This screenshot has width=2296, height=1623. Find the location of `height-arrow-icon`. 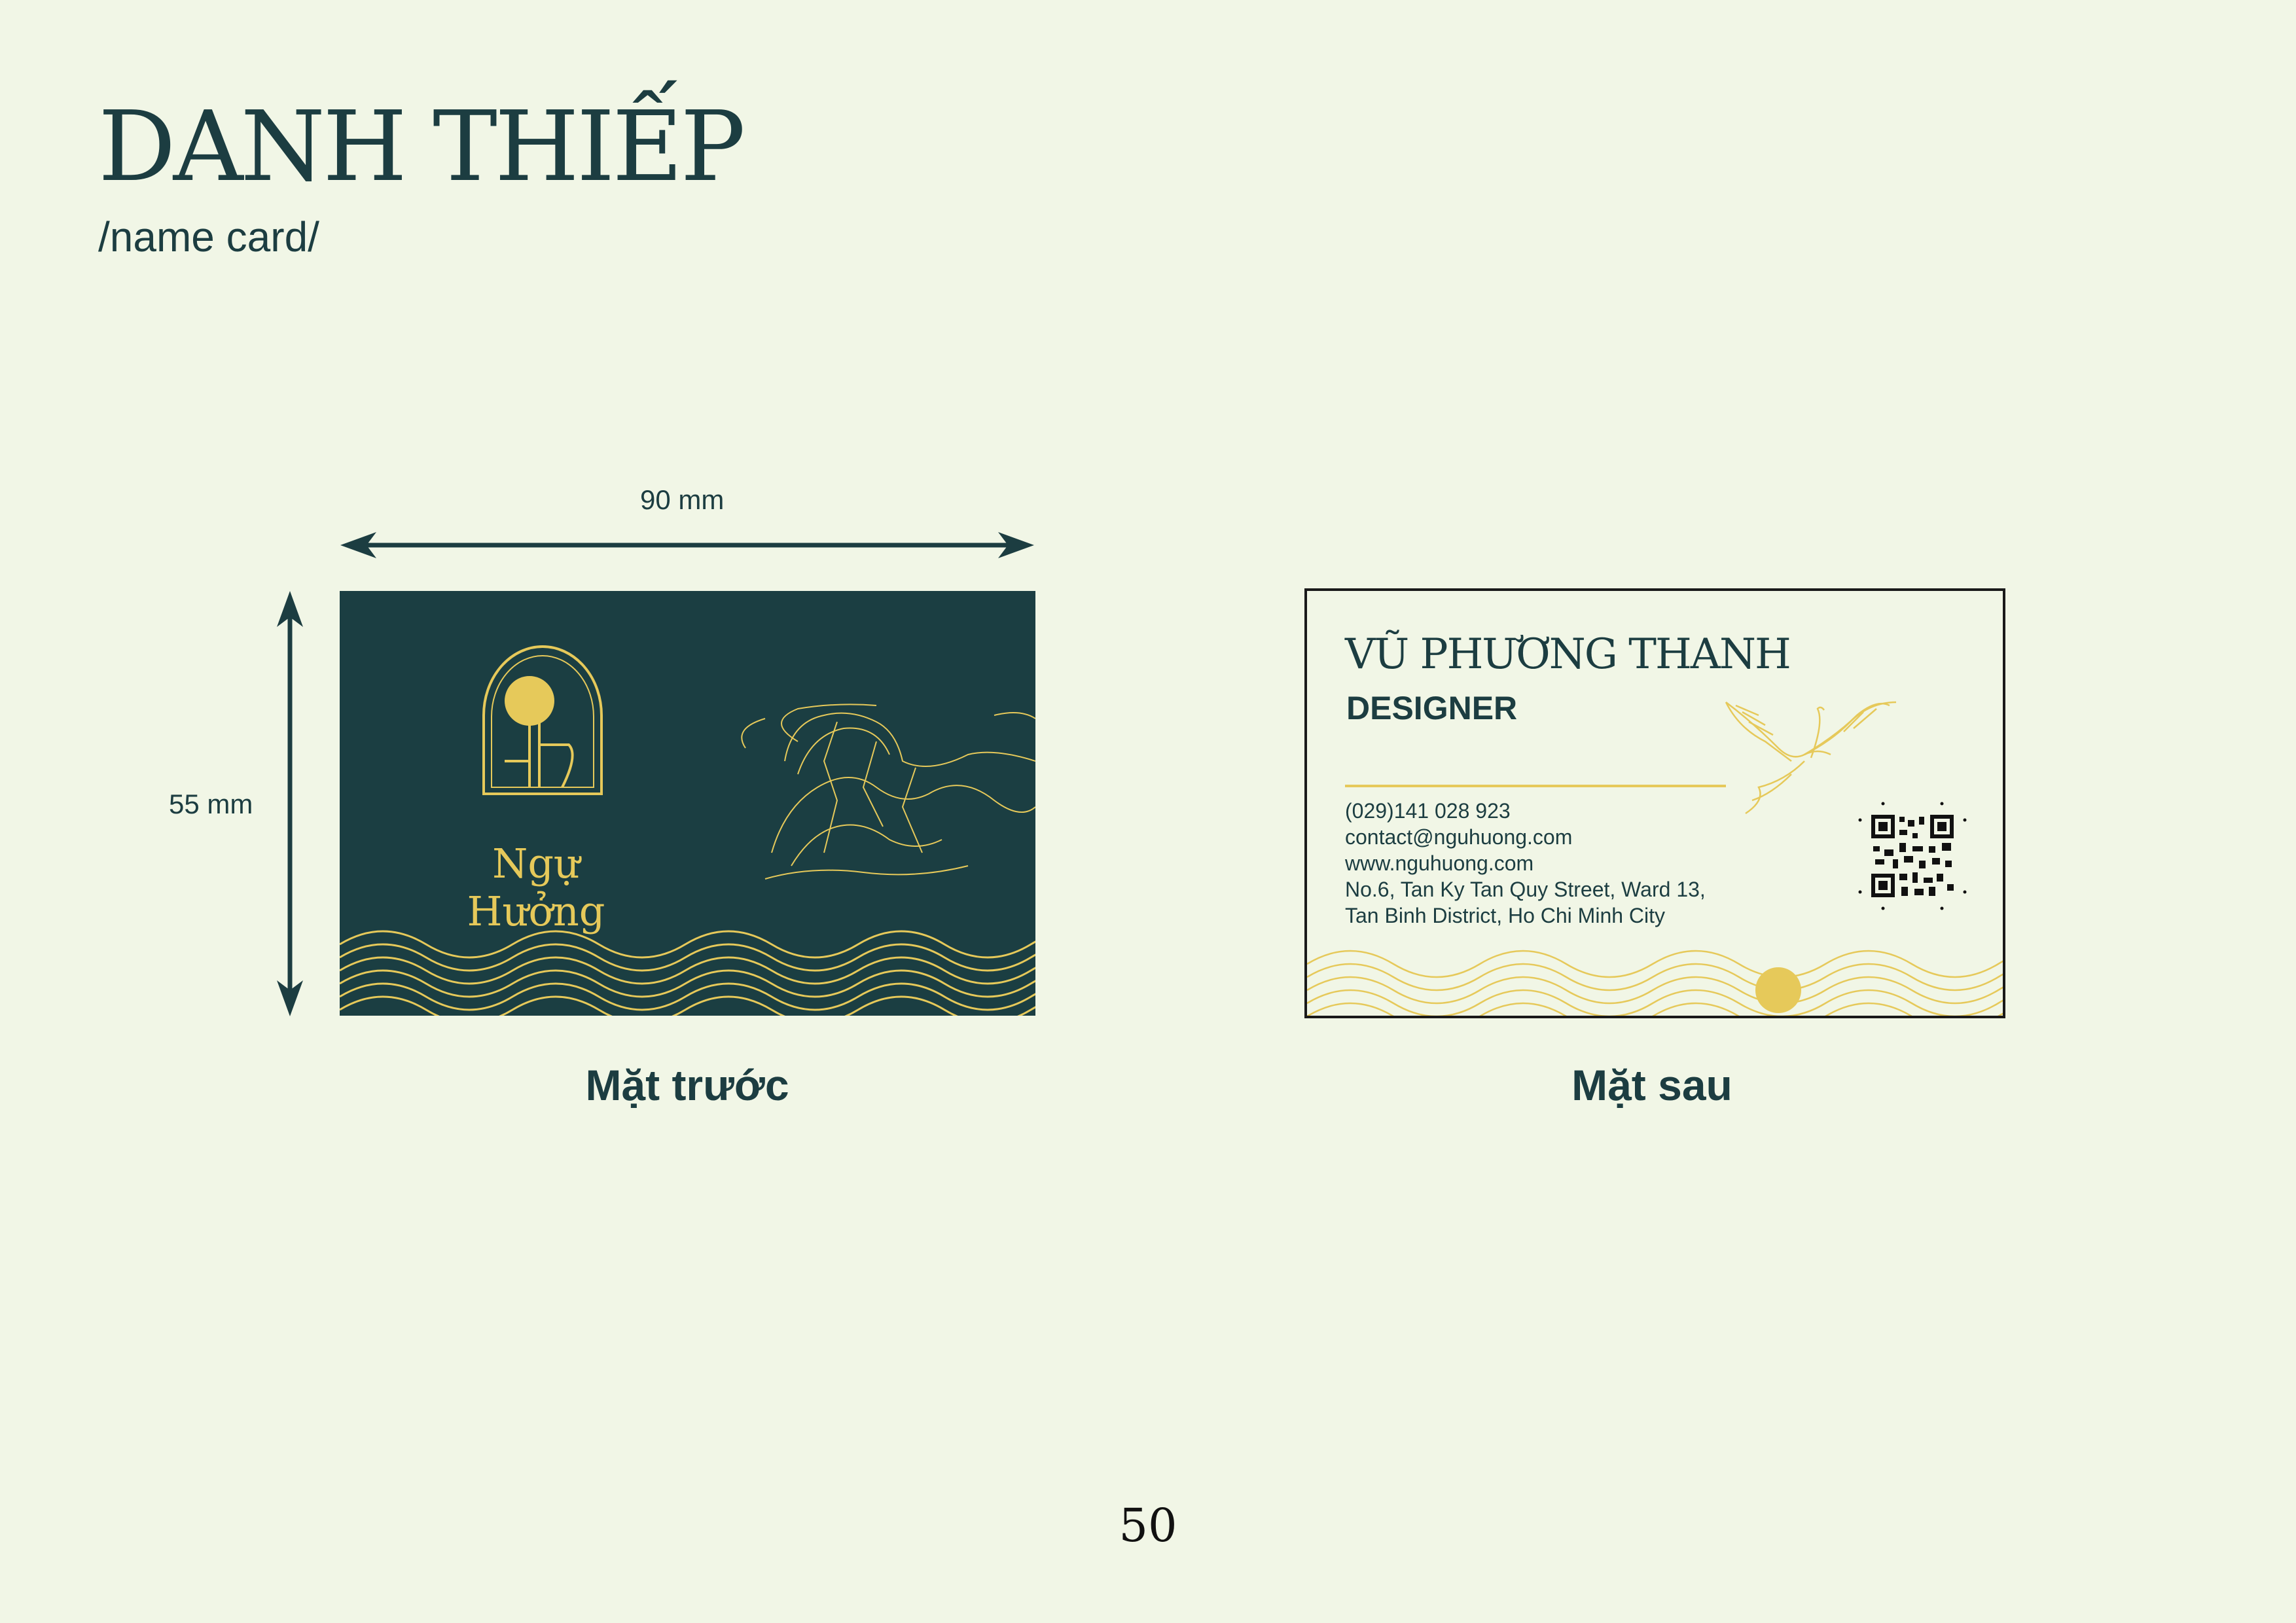

height-arrow-icon is located at coordinates (290, 803).